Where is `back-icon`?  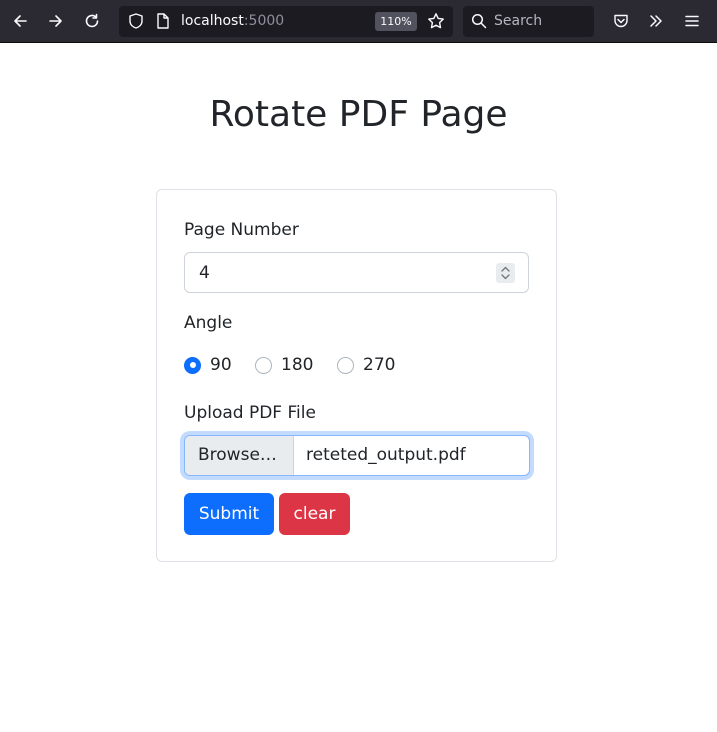
back-icon is located at coordinates (20, 21).